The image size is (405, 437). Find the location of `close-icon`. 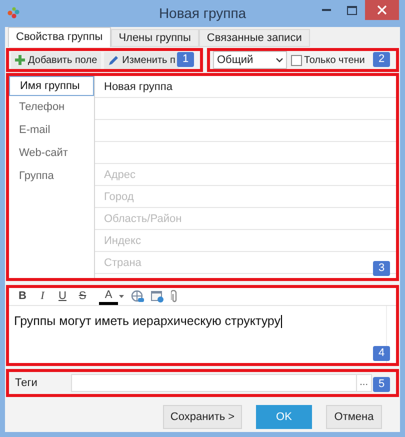

close-icon is located at coordinates (382, 10).